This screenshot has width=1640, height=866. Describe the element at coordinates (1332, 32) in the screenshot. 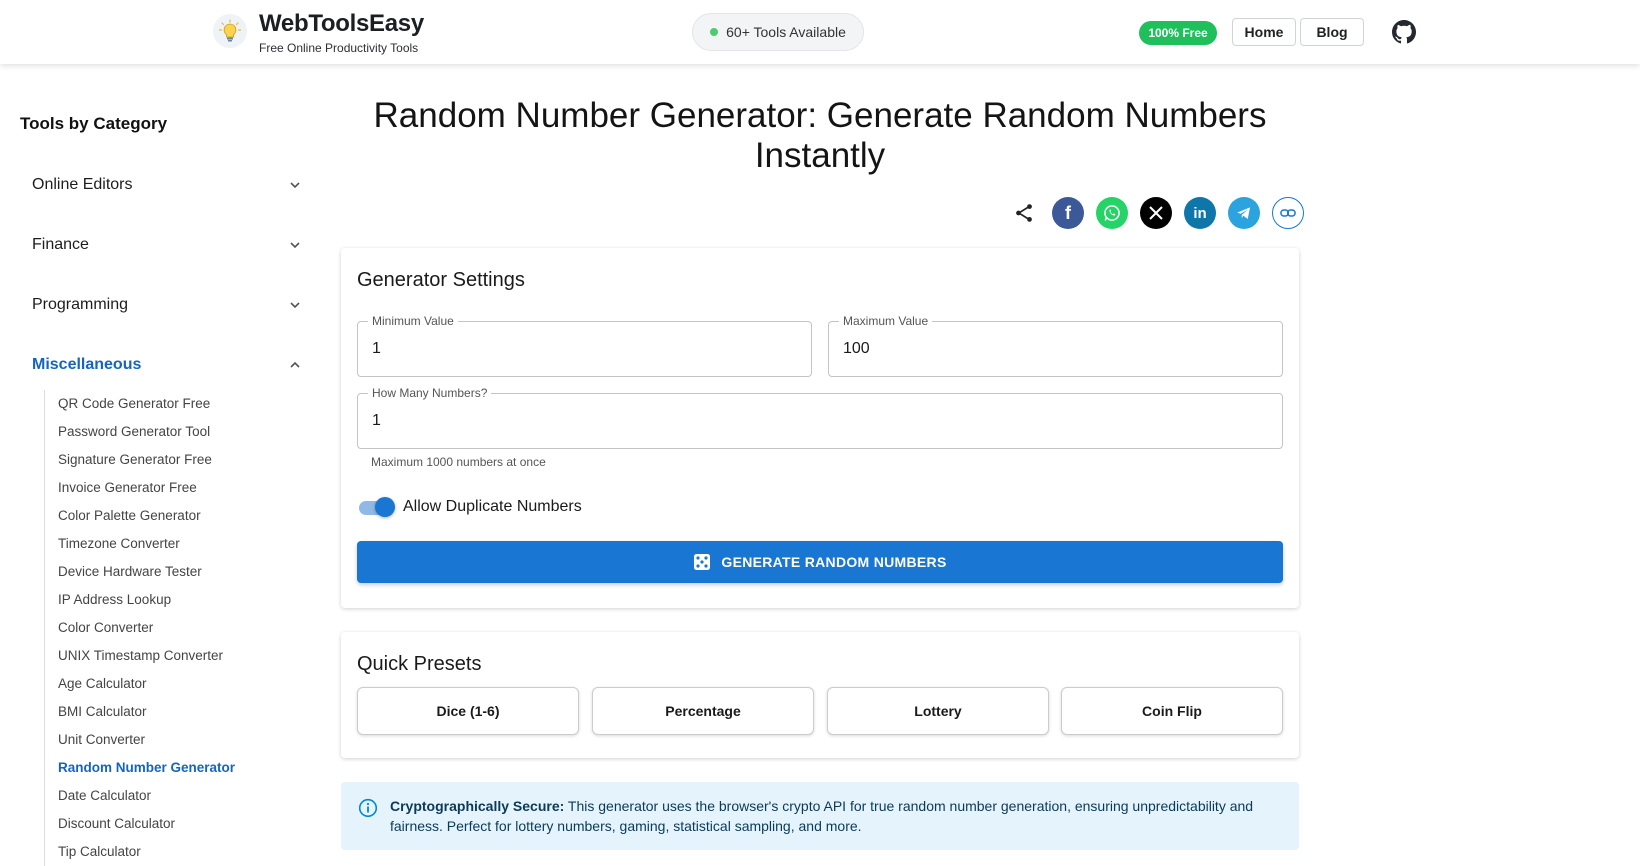

I see `blog-button: Blog` at that location.